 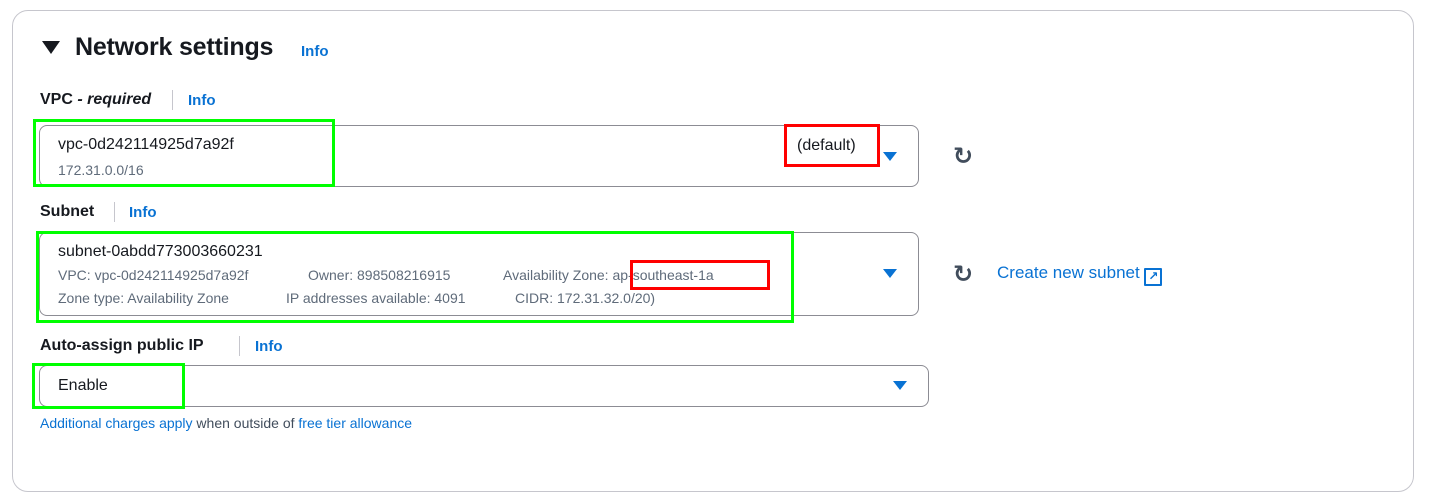 What do you see at coordinates (174, 47) in the screenshot?
I see `section-title: Network settings` at bounding box center [174, 47].